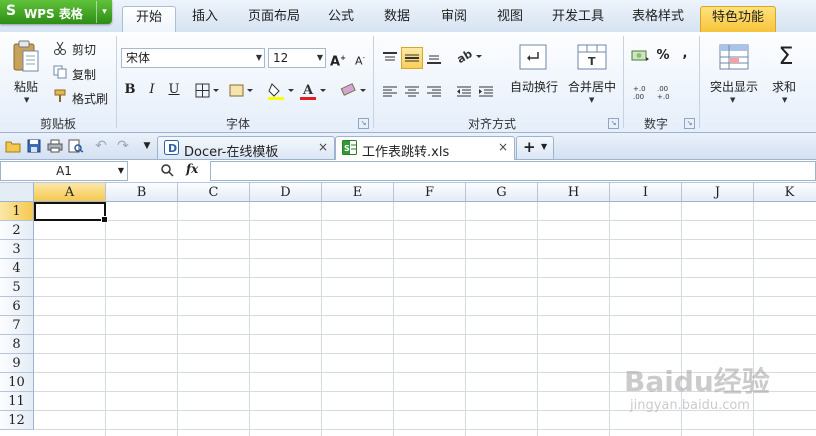 This screenshot has height=436, width=816. Describe the element at coordinates (17, 363) in the screenshot. I see `row-header: 9` at that location.